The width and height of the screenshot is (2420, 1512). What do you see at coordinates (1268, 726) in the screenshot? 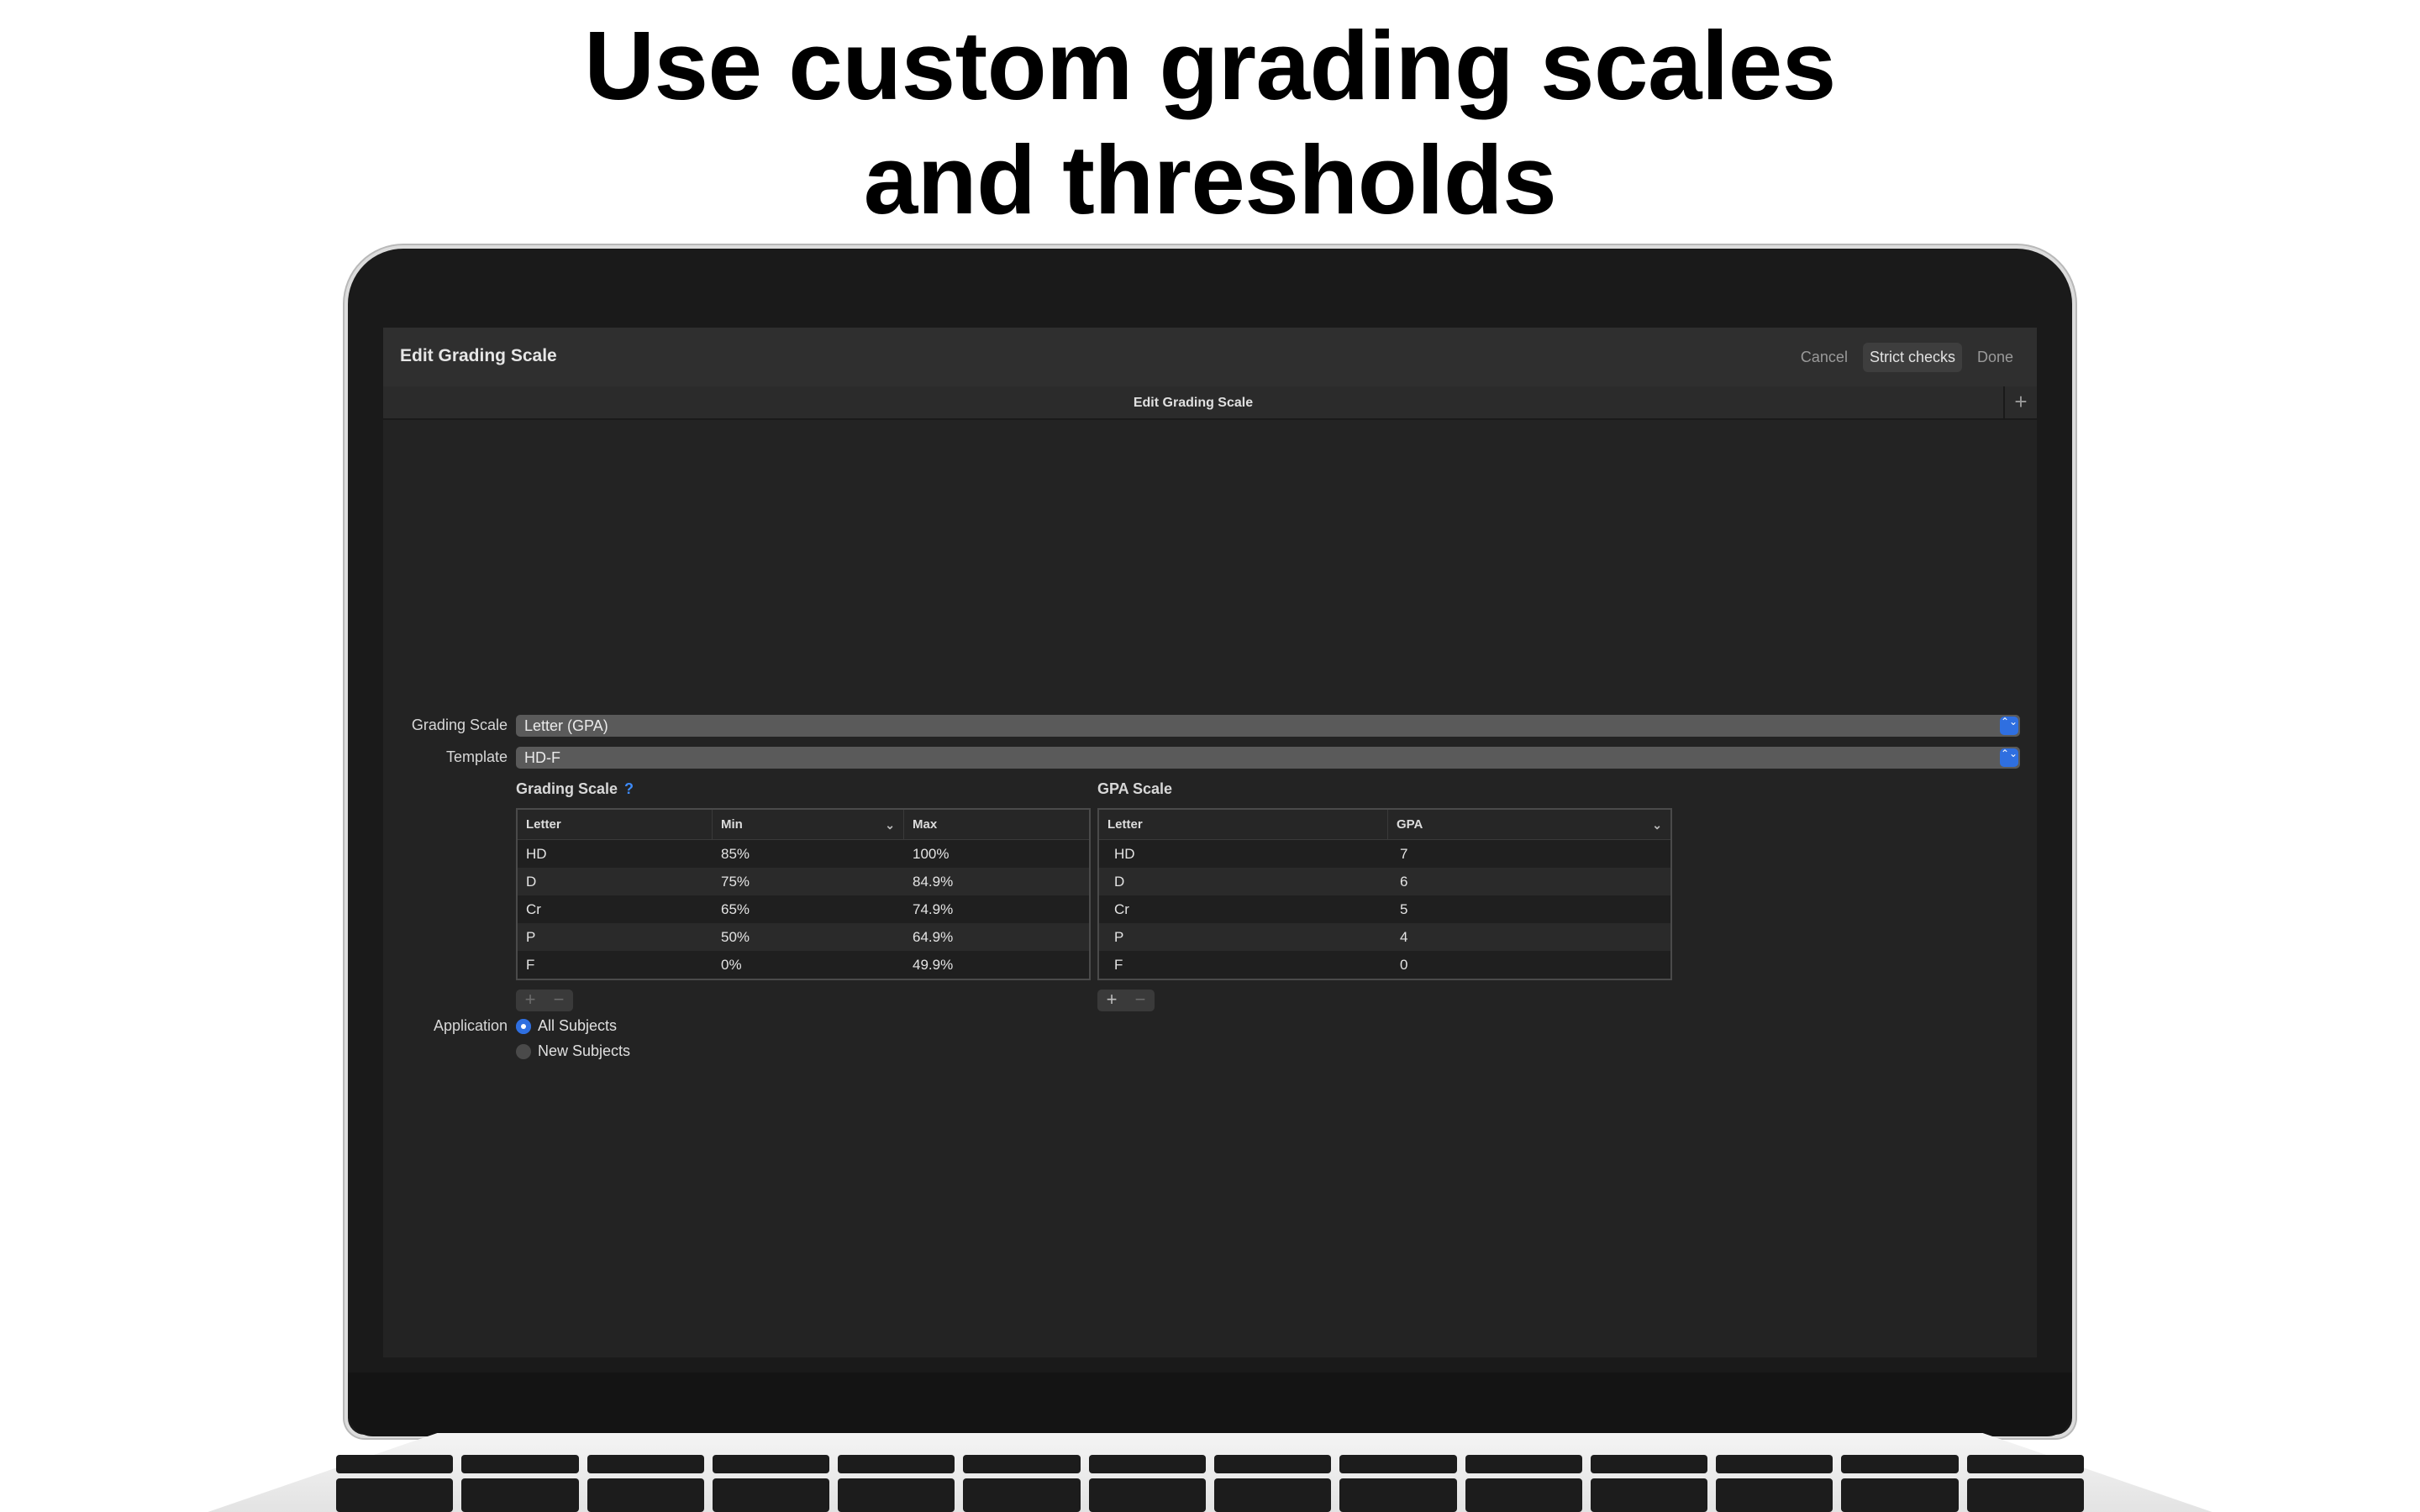
I see `grading-scale-popup: Letter (GPA) ⌃⌄` at bounding box center [1268, 726].